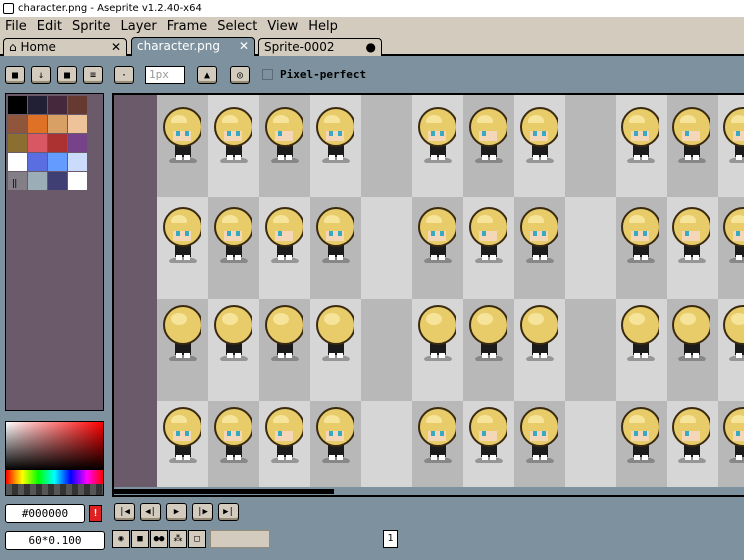 The width and height of the screenshot is (744, 560). Describe the element at coordinates (428, 544) in the screenshot. I see `layers-header: ◉ ■ ●● ⁂ □ 1` at that location.